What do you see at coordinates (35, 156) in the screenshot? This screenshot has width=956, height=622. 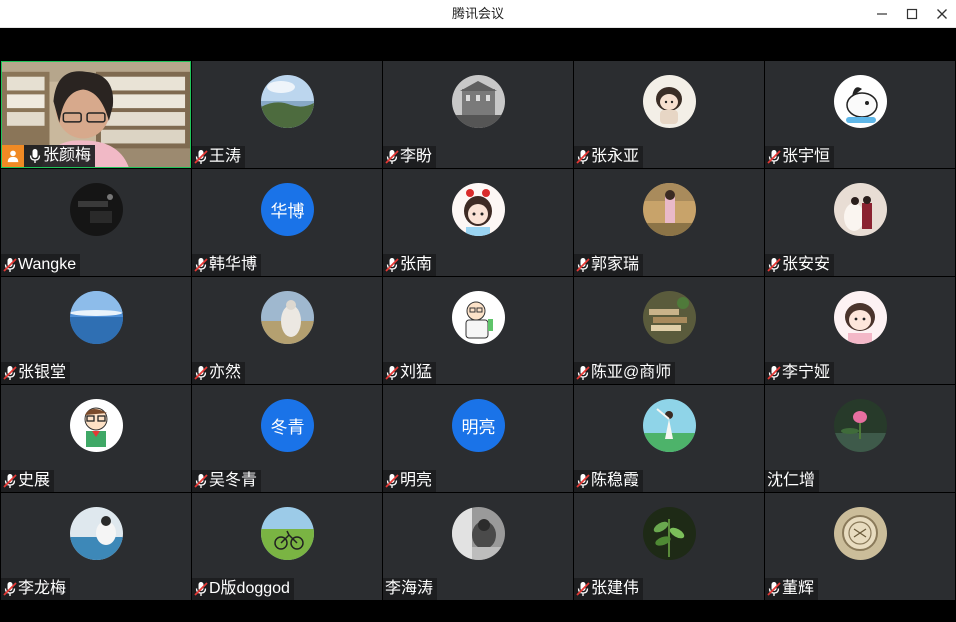 I see `microphone-icon` at bounding box center [35, 156].